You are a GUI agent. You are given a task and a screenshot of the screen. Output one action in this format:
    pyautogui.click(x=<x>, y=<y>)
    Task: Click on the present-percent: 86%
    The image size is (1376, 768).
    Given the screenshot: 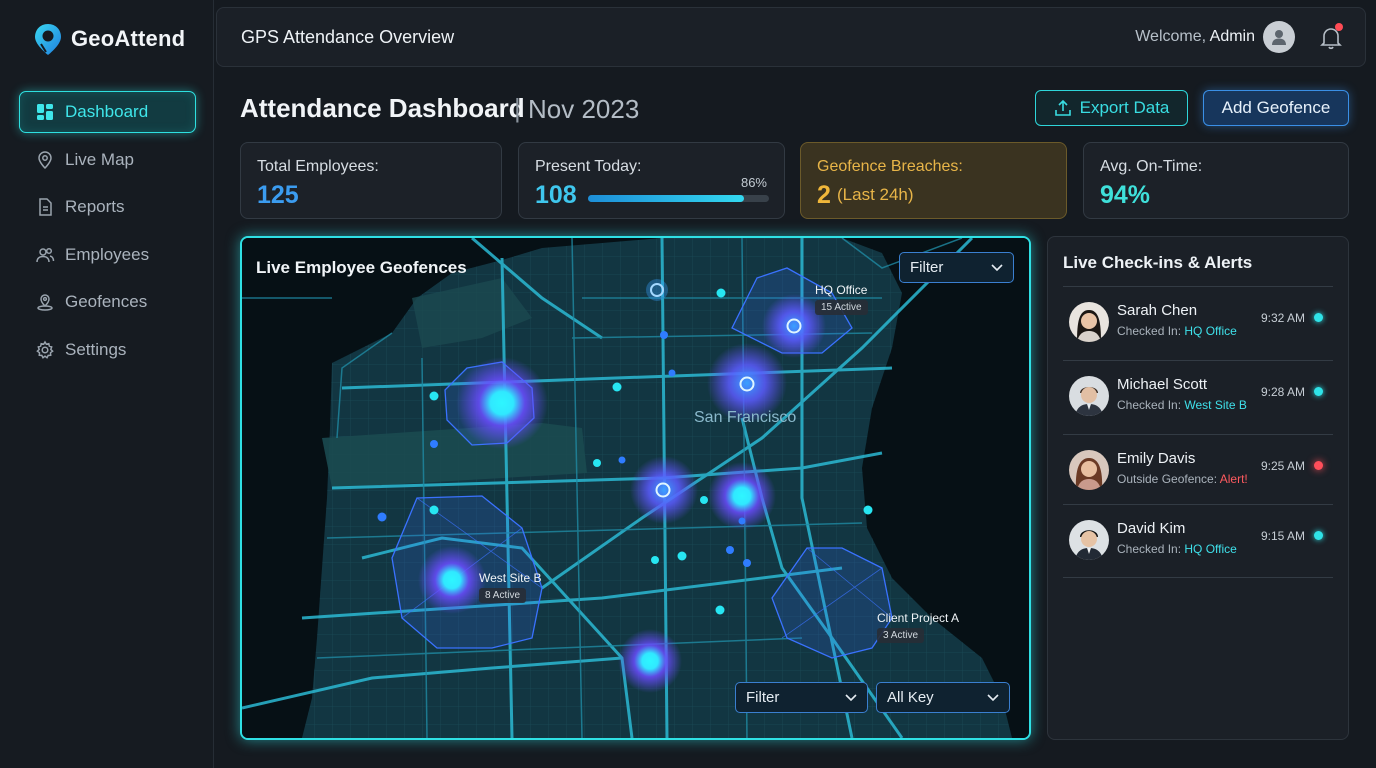 What is the action you would take?
    pyautogui.click(x=753, y=182)
    